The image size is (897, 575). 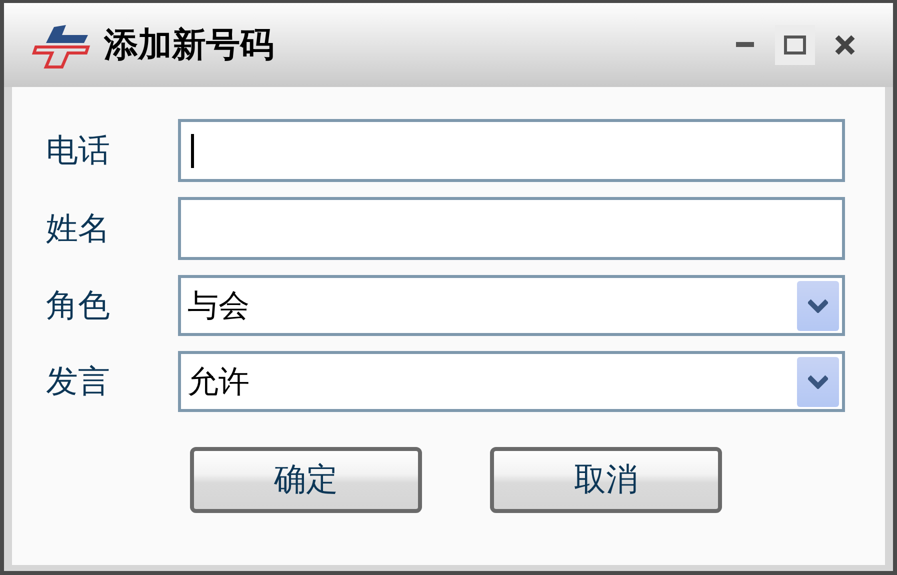 What do you see at coordinates (189, 45) in the screenshot?
I see `window-title: 添加新号码` at bounding box center [189, 45].